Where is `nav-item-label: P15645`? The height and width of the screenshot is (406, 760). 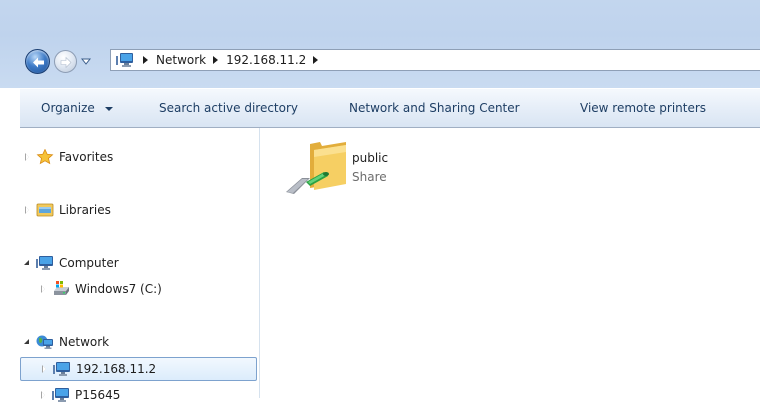
nav-item-label: P15645 is located at coordinates (98, 395).